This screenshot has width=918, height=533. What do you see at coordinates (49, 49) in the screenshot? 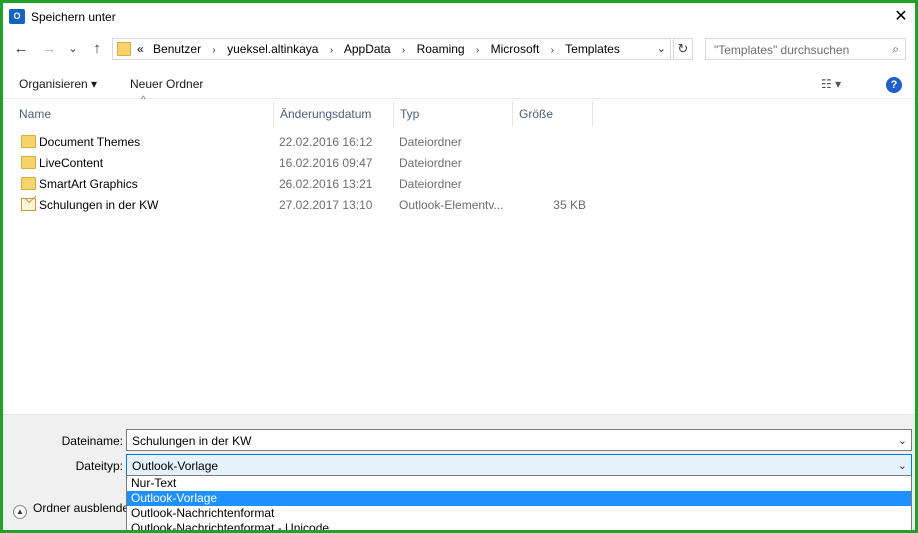
I see `forward-button: →` at bounding box center [49, 49].